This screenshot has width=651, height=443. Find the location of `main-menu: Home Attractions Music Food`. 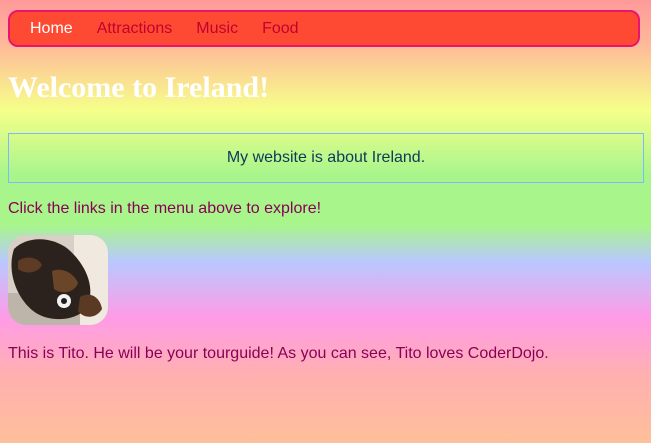

main-menu: Home Attractions Music Food is located at coordinates (324, 28).